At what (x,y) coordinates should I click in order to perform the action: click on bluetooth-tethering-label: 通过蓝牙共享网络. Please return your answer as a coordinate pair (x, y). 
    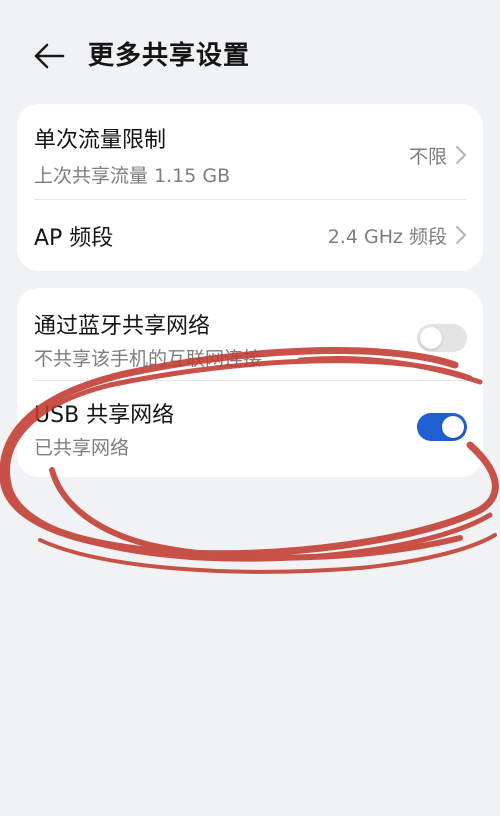
    Looking at the image, I should click on (122, 326).